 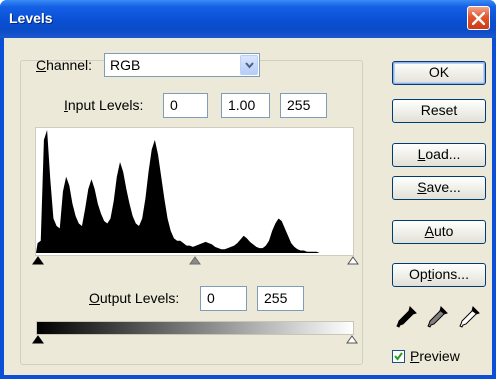 What do you see at coordinates (195, 260) in the screenshot?
I see `input-gamma-slider` at bounding box center [195, 260].